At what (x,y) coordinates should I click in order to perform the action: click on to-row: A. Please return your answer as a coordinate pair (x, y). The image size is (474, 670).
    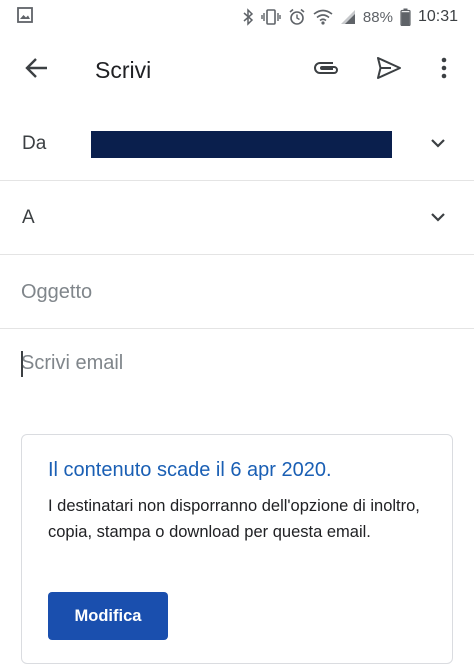
    Looking at the image, I should click on (237, 218).